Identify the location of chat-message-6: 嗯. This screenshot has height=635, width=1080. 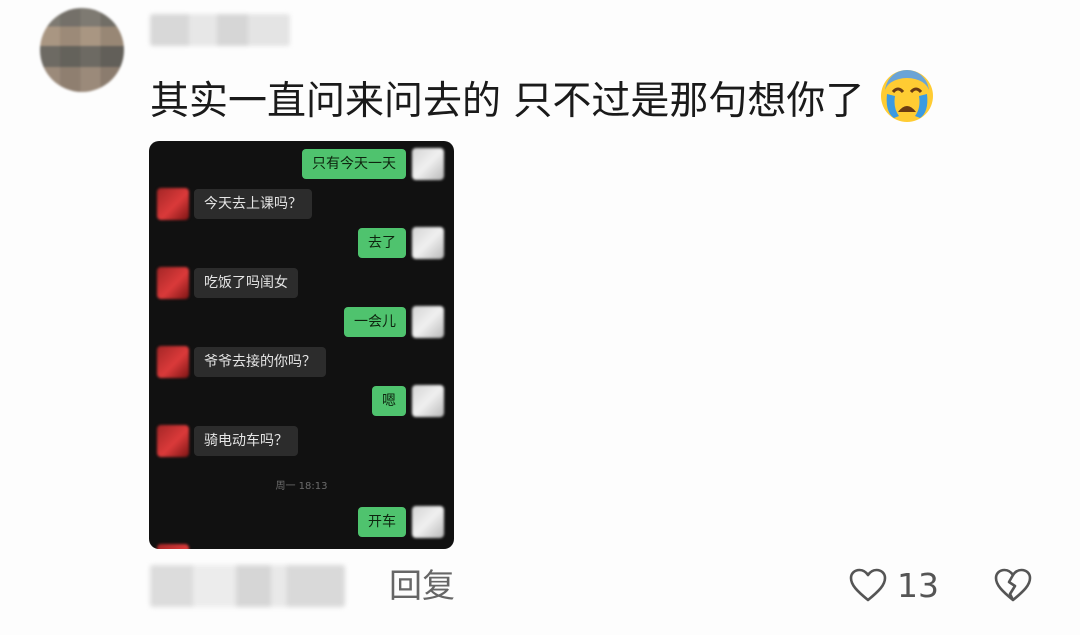
(389, 401).